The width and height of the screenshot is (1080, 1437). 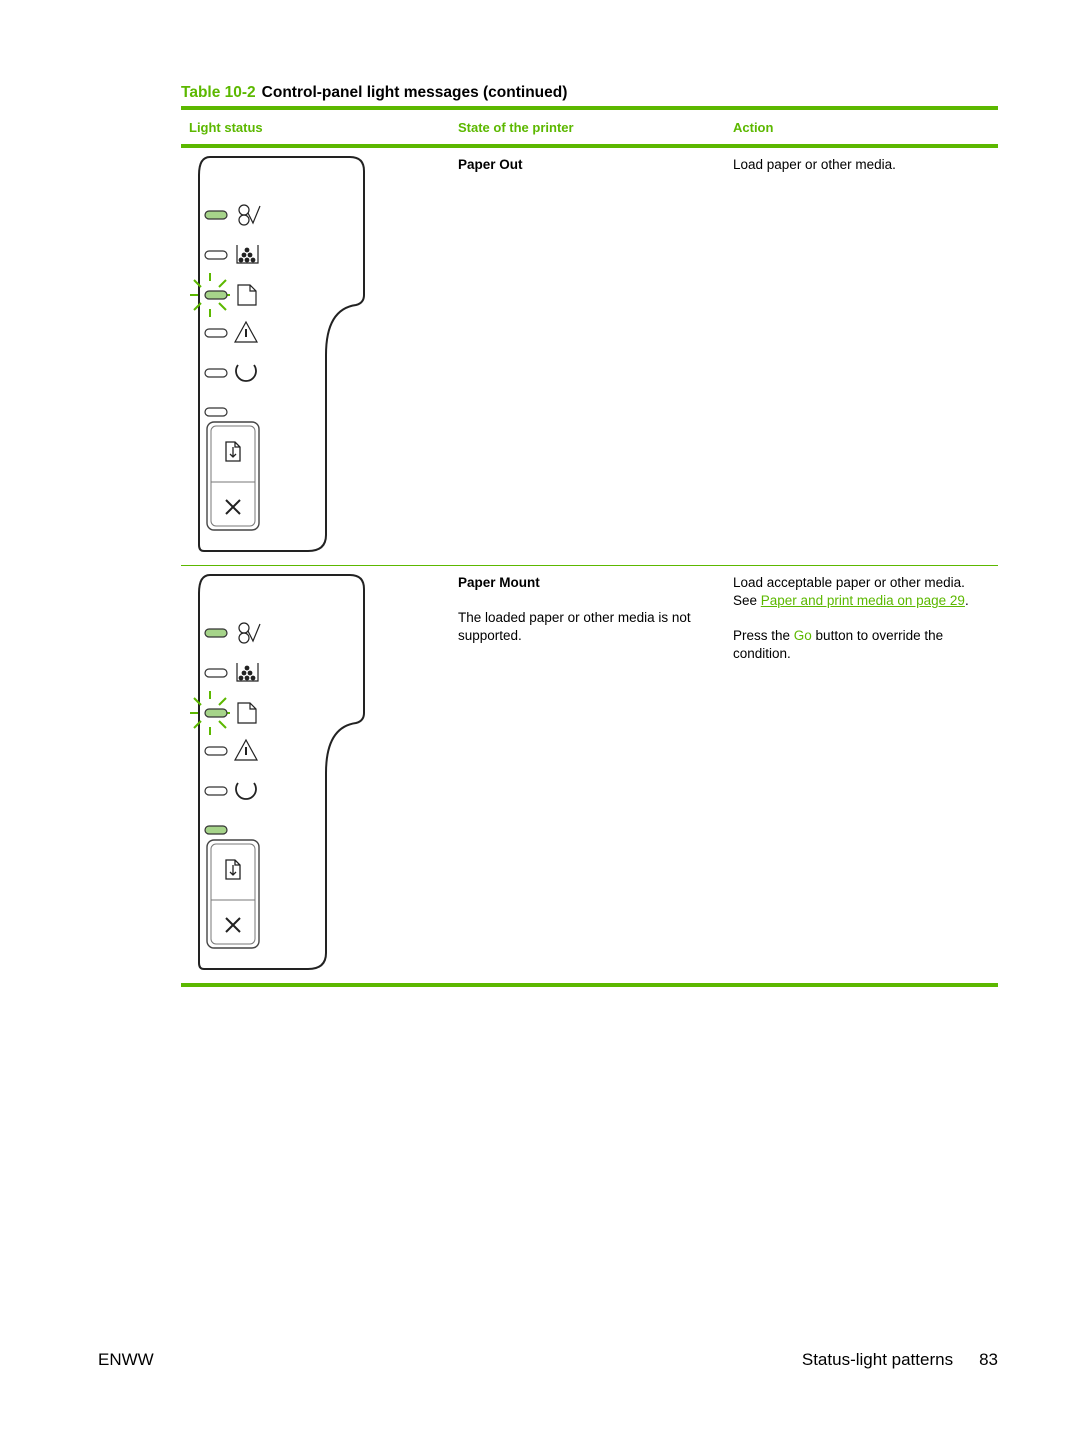 I want to click on row-divider, so click(x=589, y=565).